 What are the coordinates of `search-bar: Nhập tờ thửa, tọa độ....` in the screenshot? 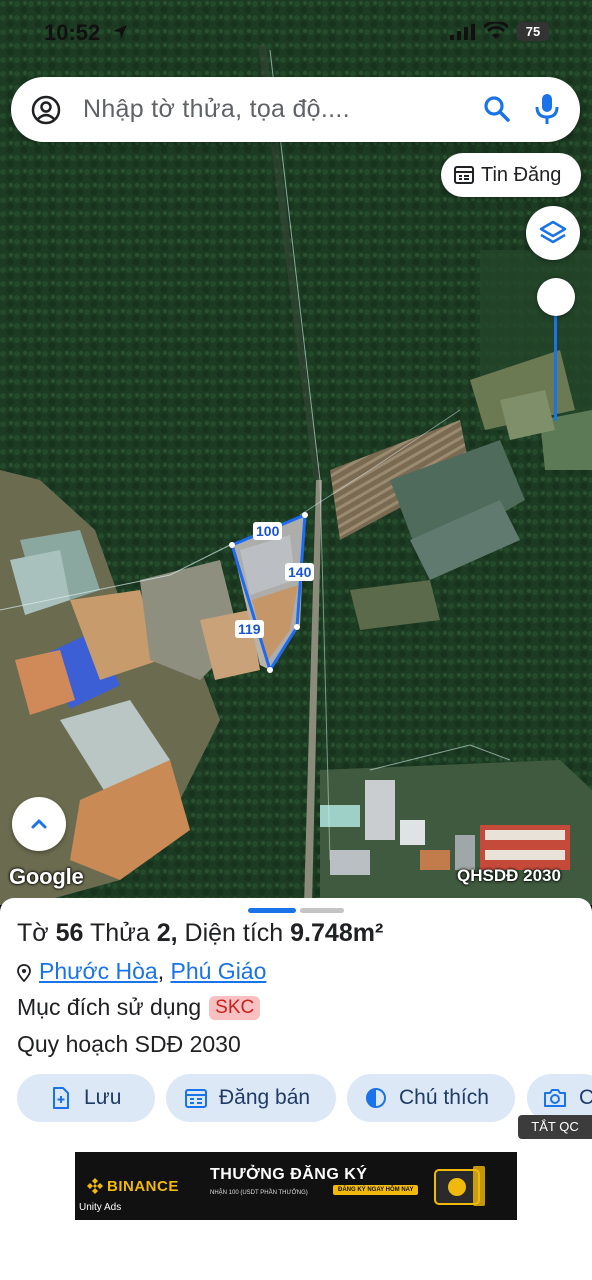 It's located at (295, 109).